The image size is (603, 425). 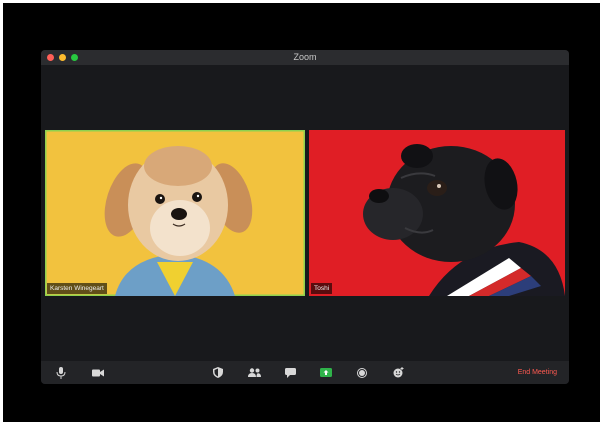 I want to click on record-icon, so click(x=362, y=372).